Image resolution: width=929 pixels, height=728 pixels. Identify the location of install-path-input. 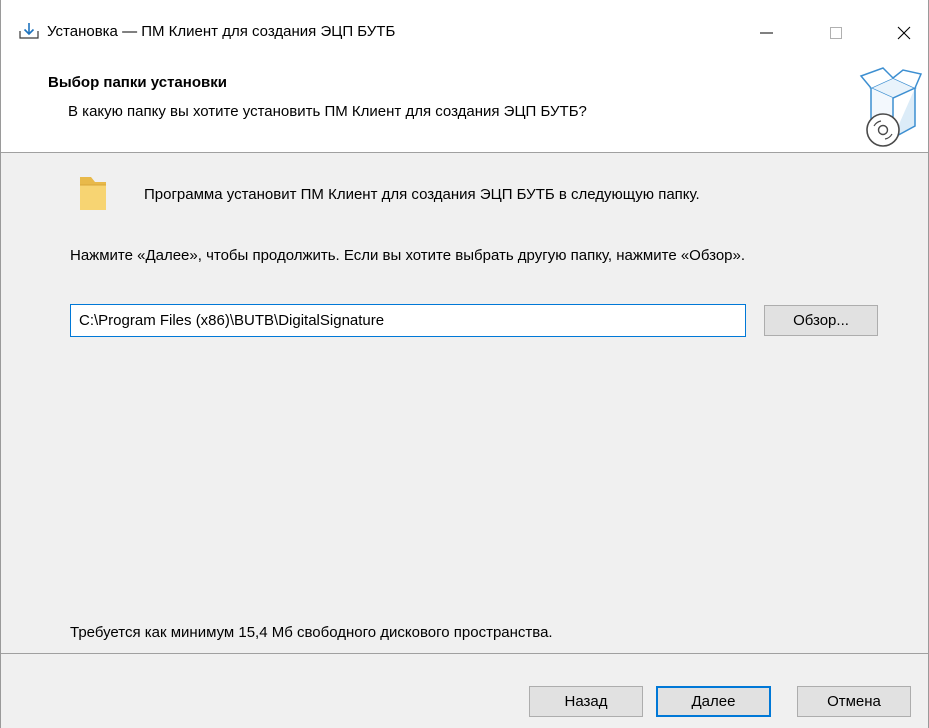
(408, 320).